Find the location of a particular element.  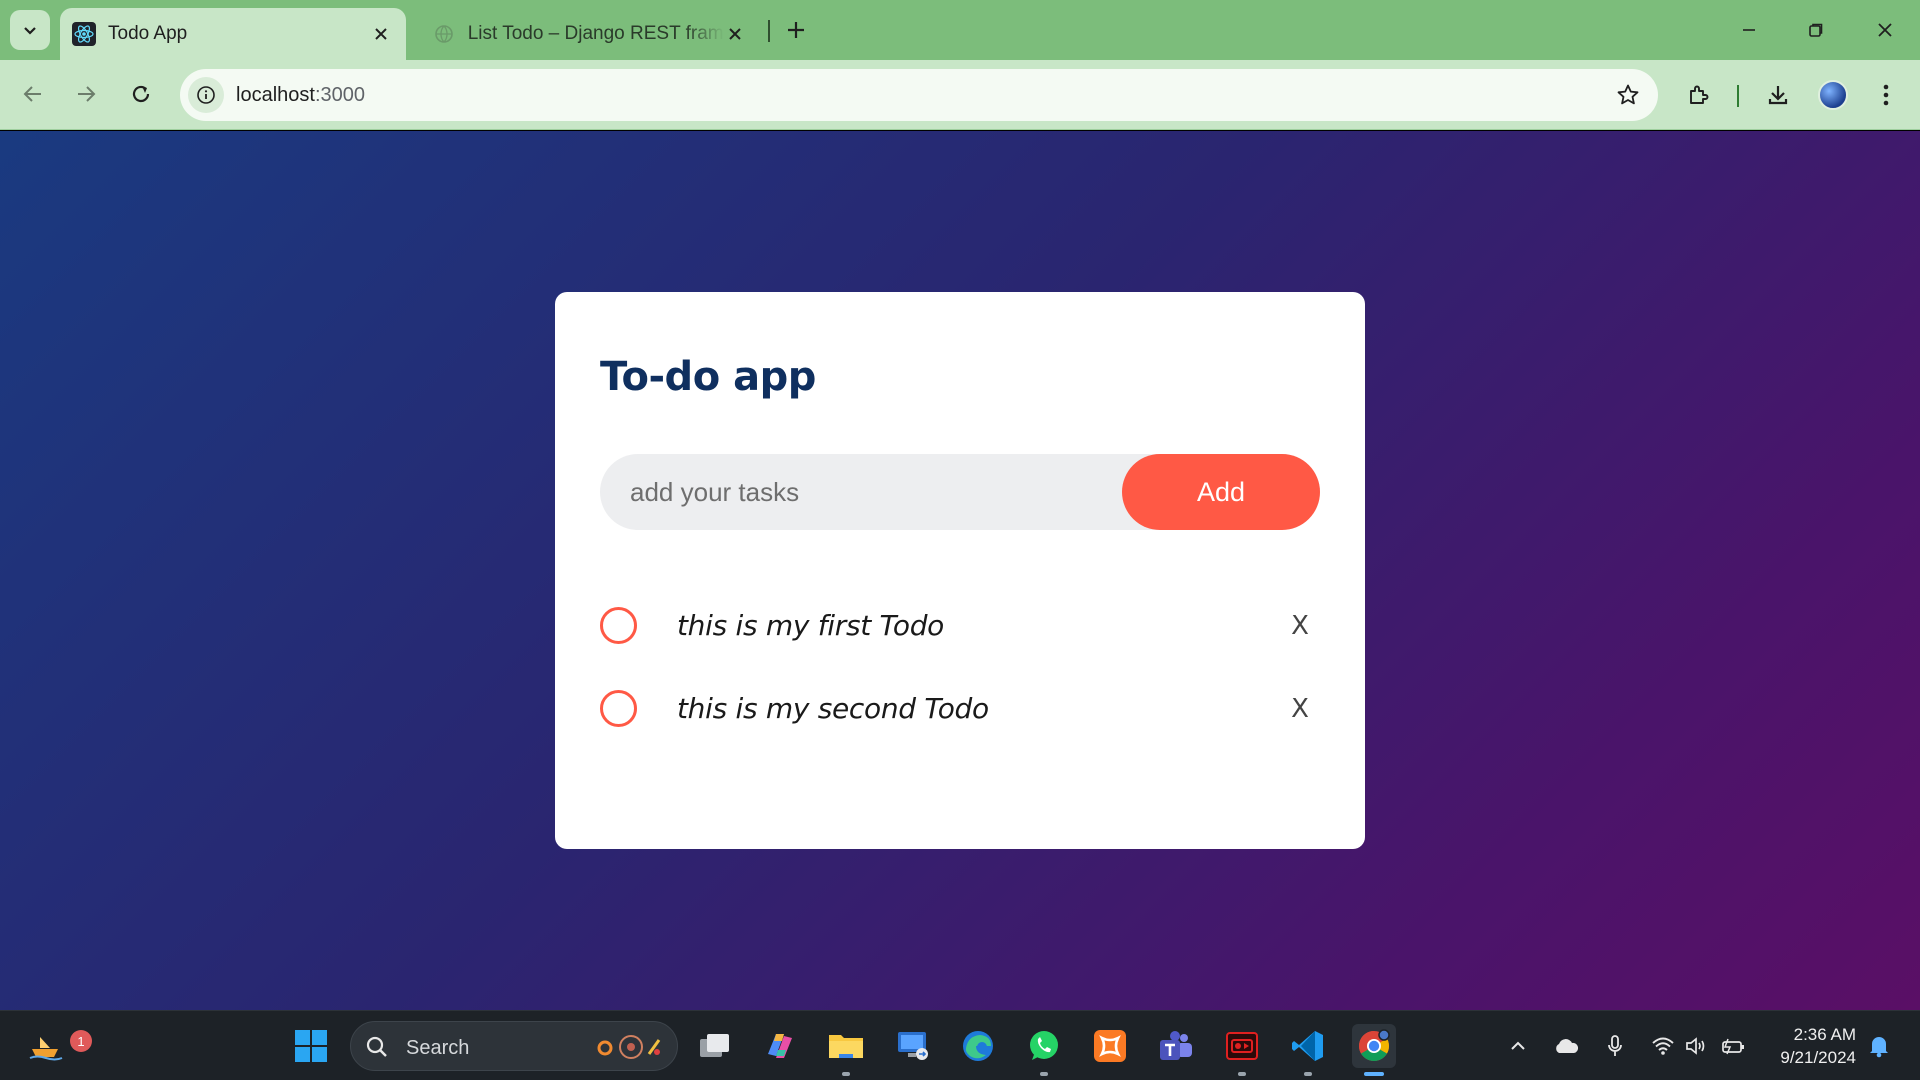

clock-date: 9/21/2024 is located at coordinates (1818, 1057).